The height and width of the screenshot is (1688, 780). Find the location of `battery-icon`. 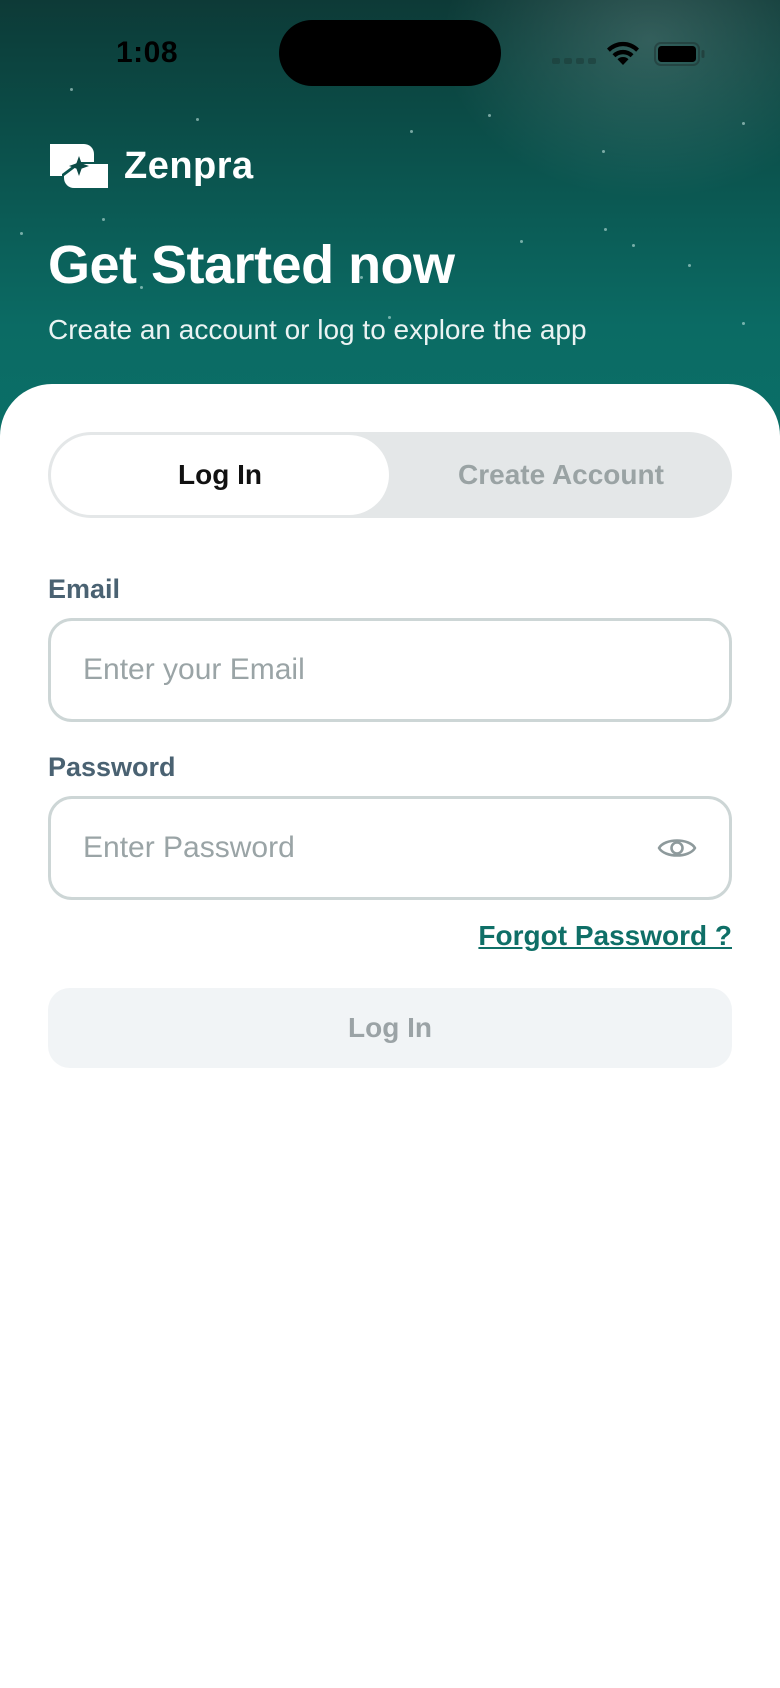

battery-icon is located at coordinates (679, 54).